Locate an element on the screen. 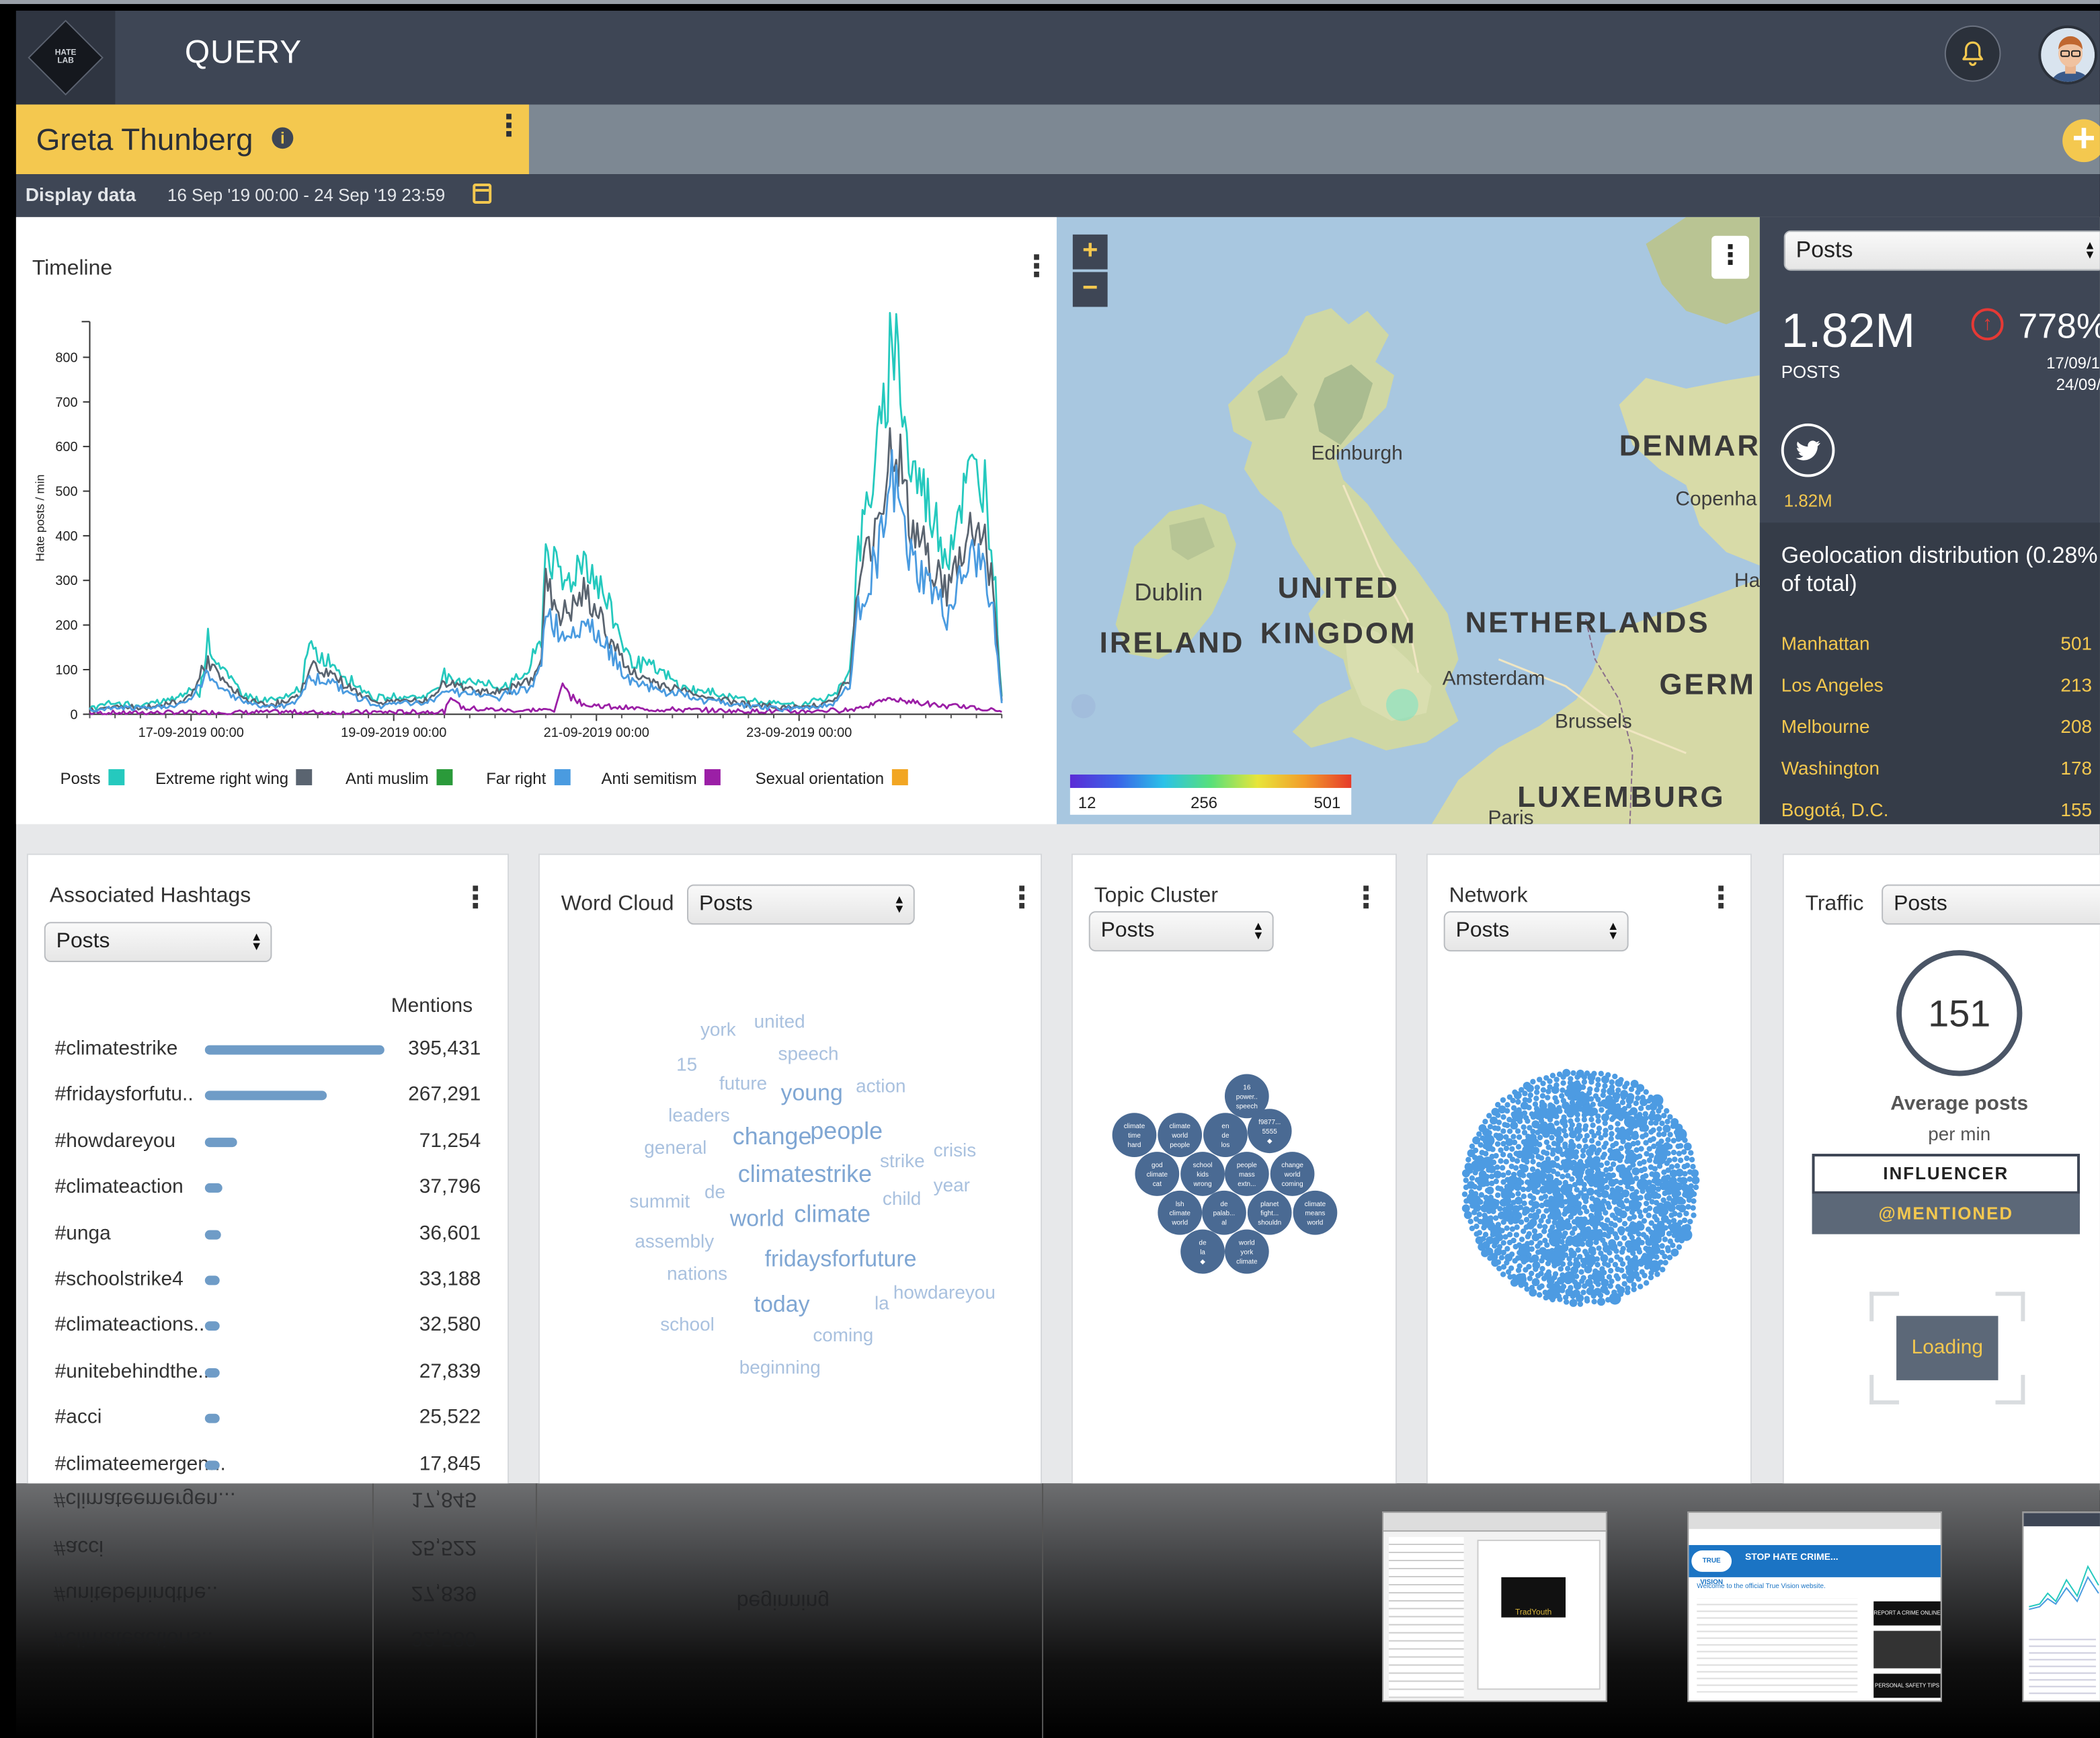 The height and width of the screenshot is (1738, 2100). hashtag-count: 32,580 is located at coordinates (450, 1325).